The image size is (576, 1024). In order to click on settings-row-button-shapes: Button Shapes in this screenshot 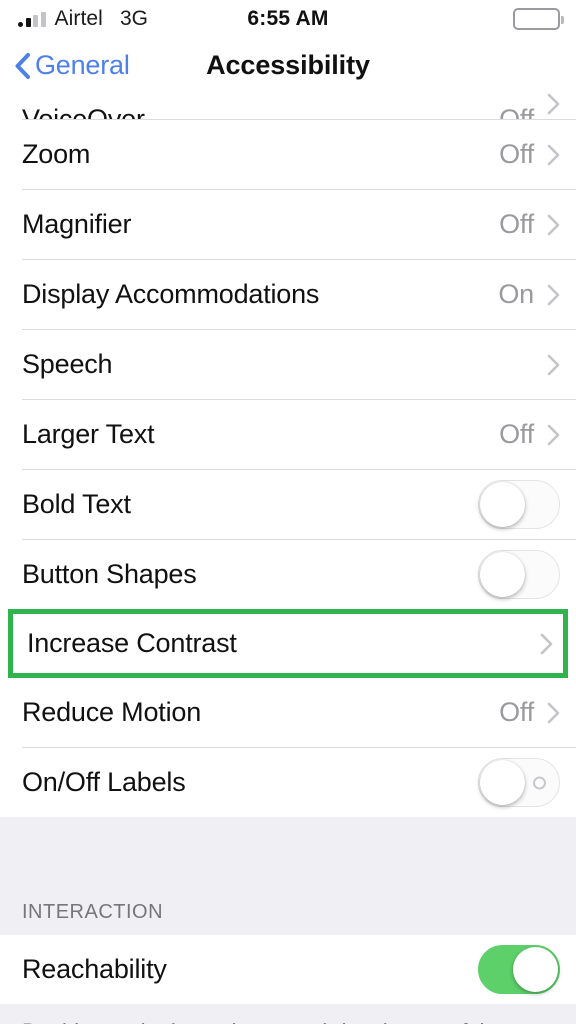, I will do `click(288, 574)`.